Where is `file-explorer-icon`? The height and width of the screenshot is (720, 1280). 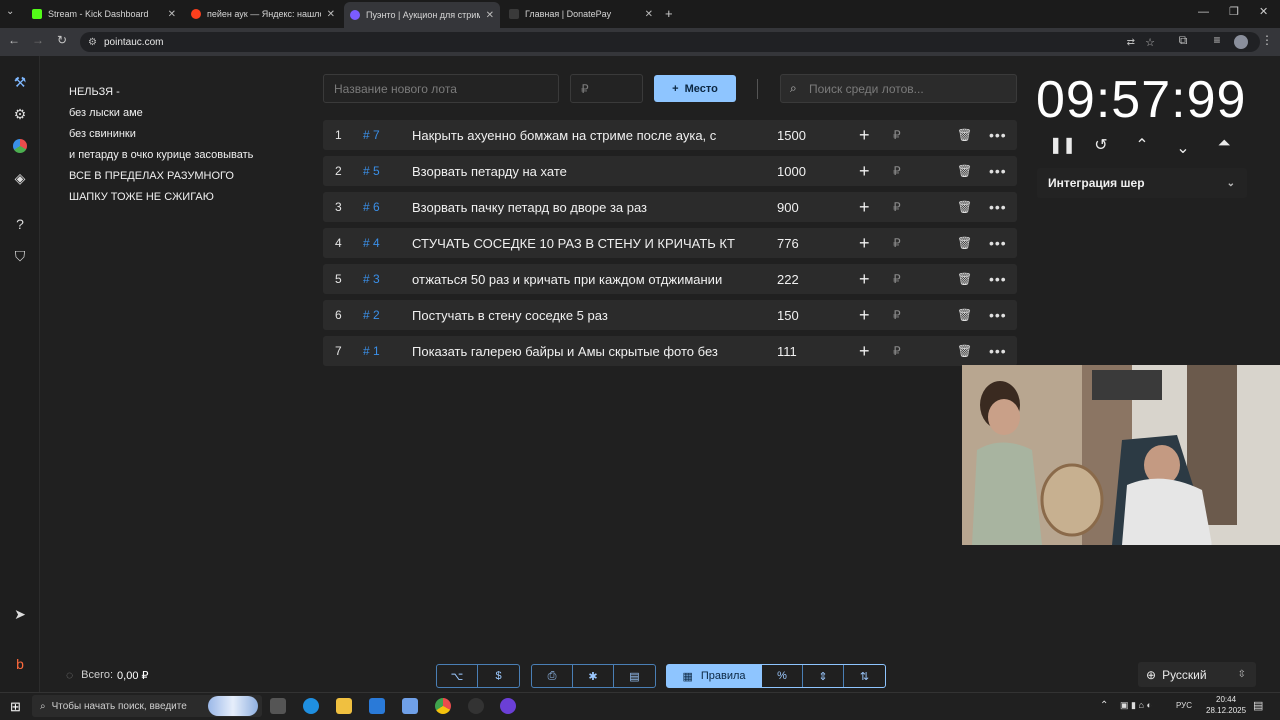 file-explorer-icon is located at coordinates (344, 706).